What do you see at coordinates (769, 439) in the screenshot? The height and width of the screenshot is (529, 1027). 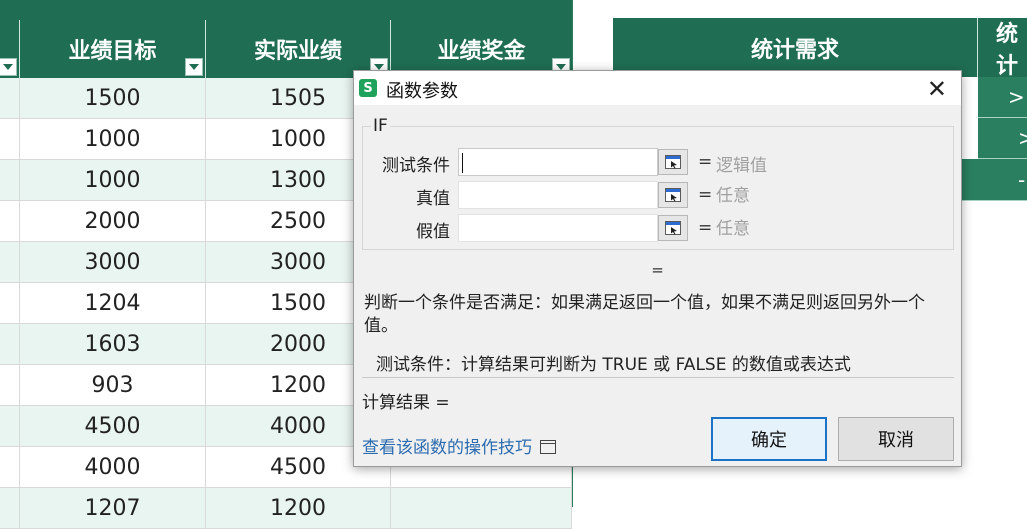 I see `ok-button: 确定` at bounding box center [769, 439].